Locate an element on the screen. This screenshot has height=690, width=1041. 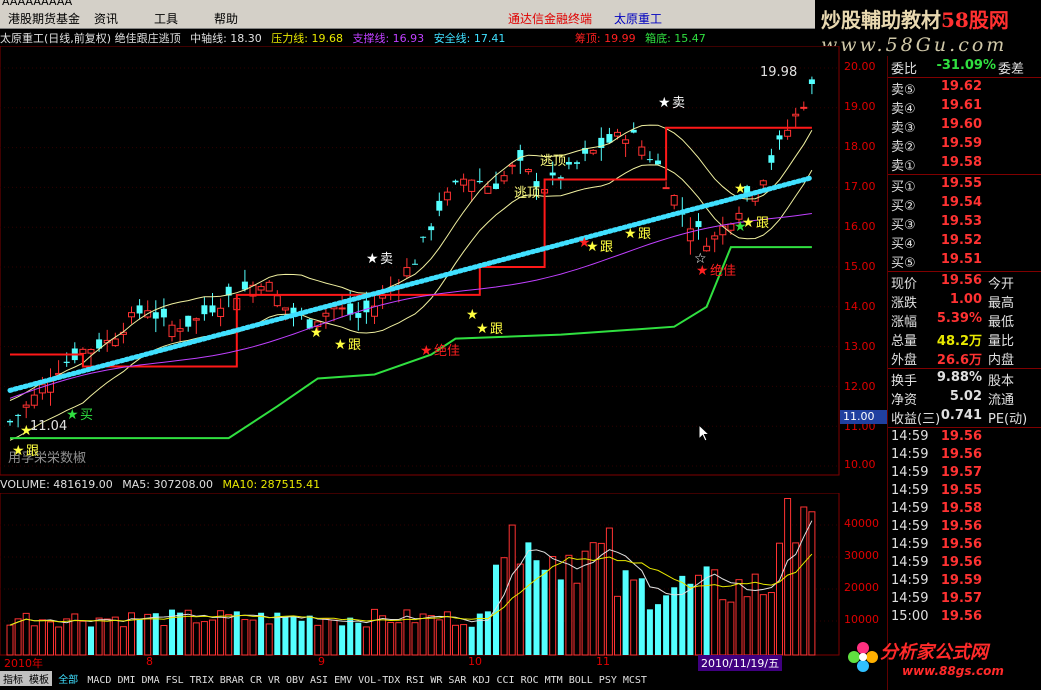
tab-cr: CR is located at coordinates (256, 680).